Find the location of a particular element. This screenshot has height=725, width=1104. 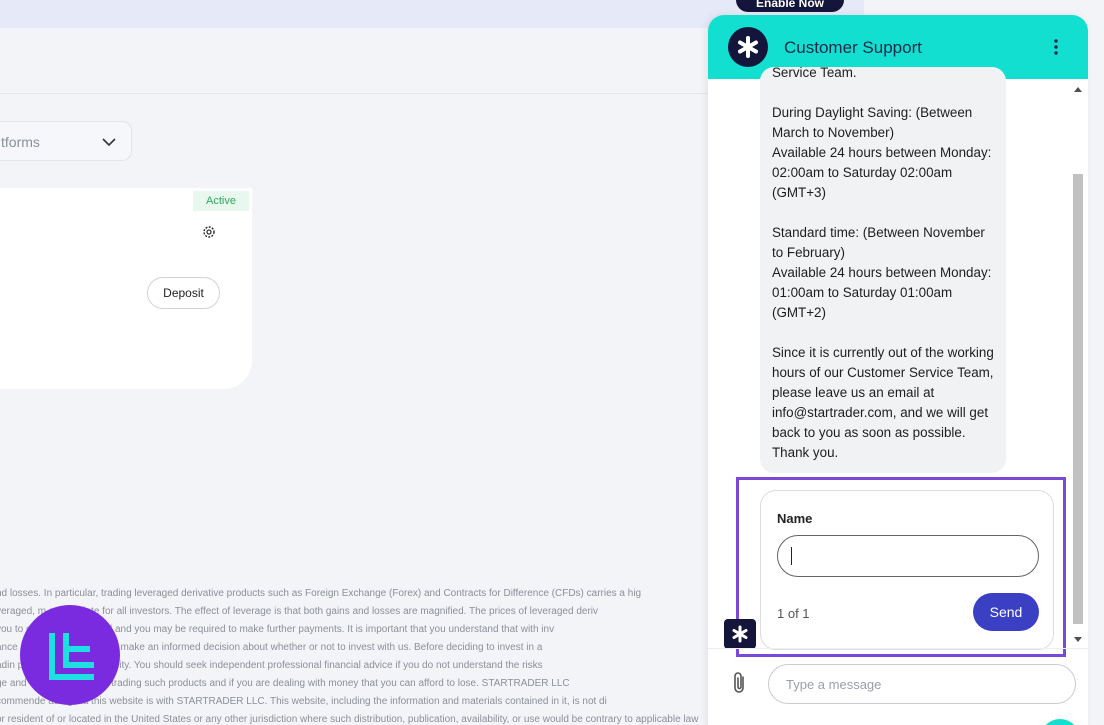

scroll-up-icon is located at coordinates (1078, 89).